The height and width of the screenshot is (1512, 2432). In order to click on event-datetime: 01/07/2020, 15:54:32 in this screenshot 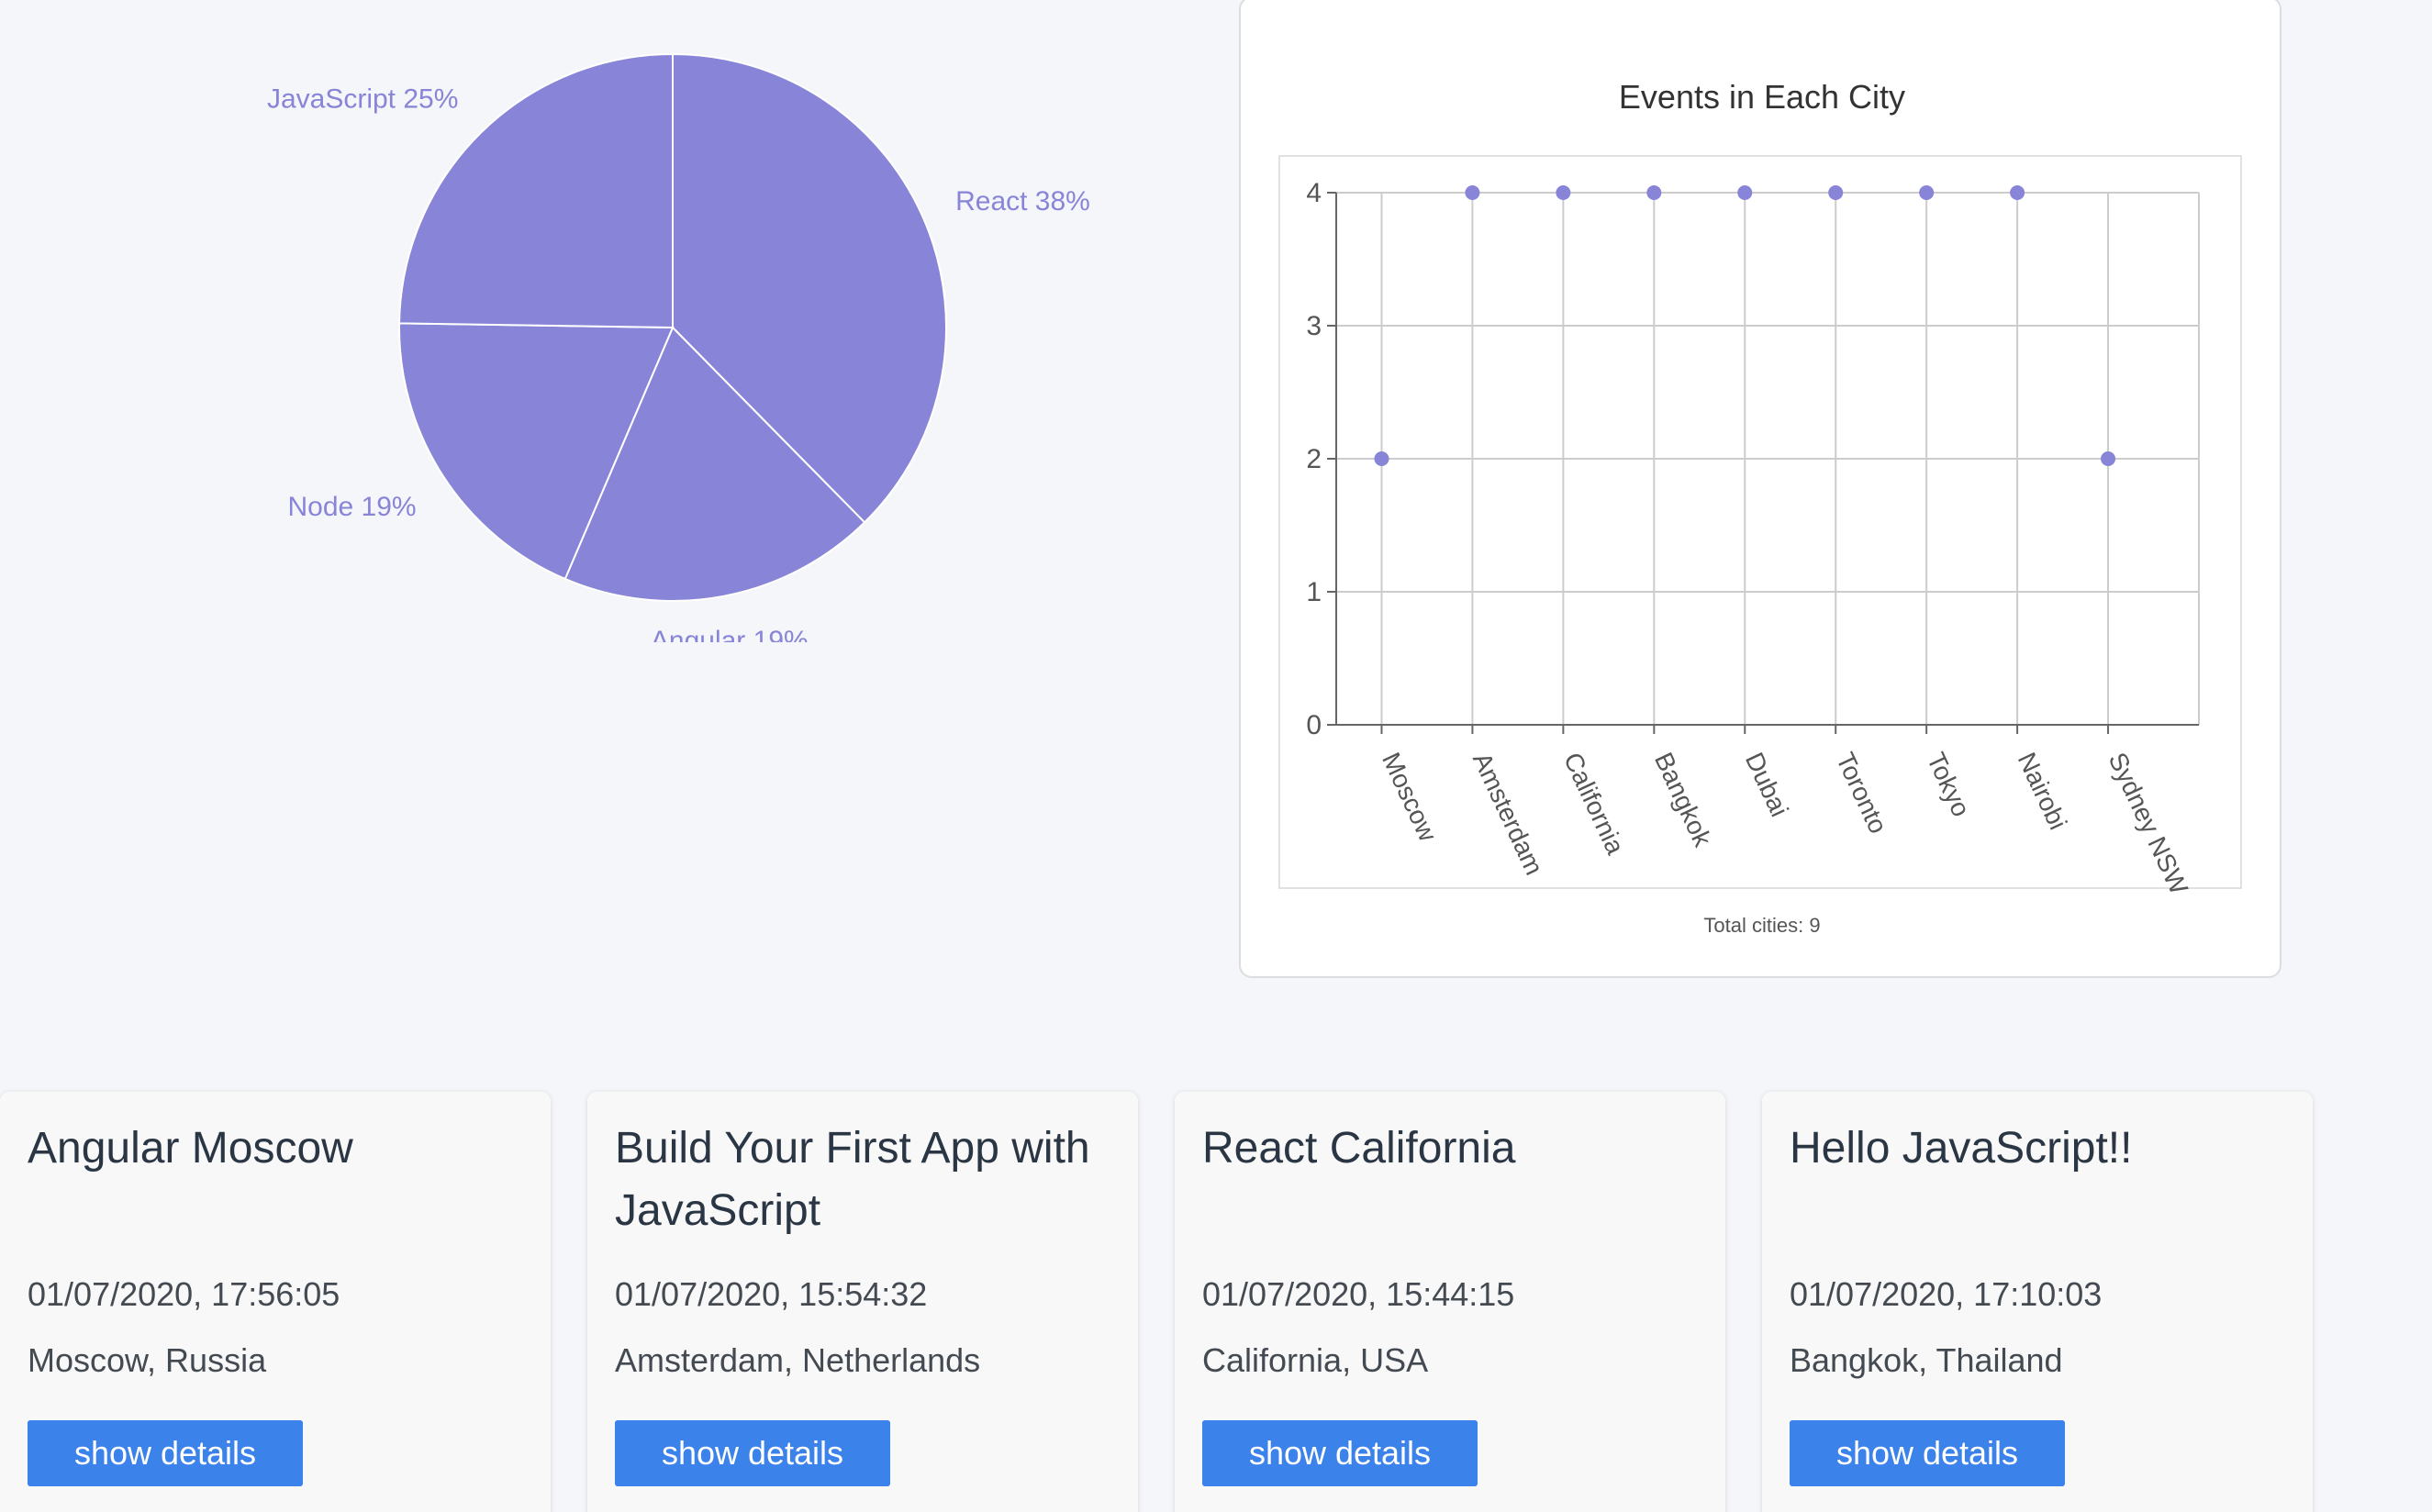, I will do `click(772, 1294)`.